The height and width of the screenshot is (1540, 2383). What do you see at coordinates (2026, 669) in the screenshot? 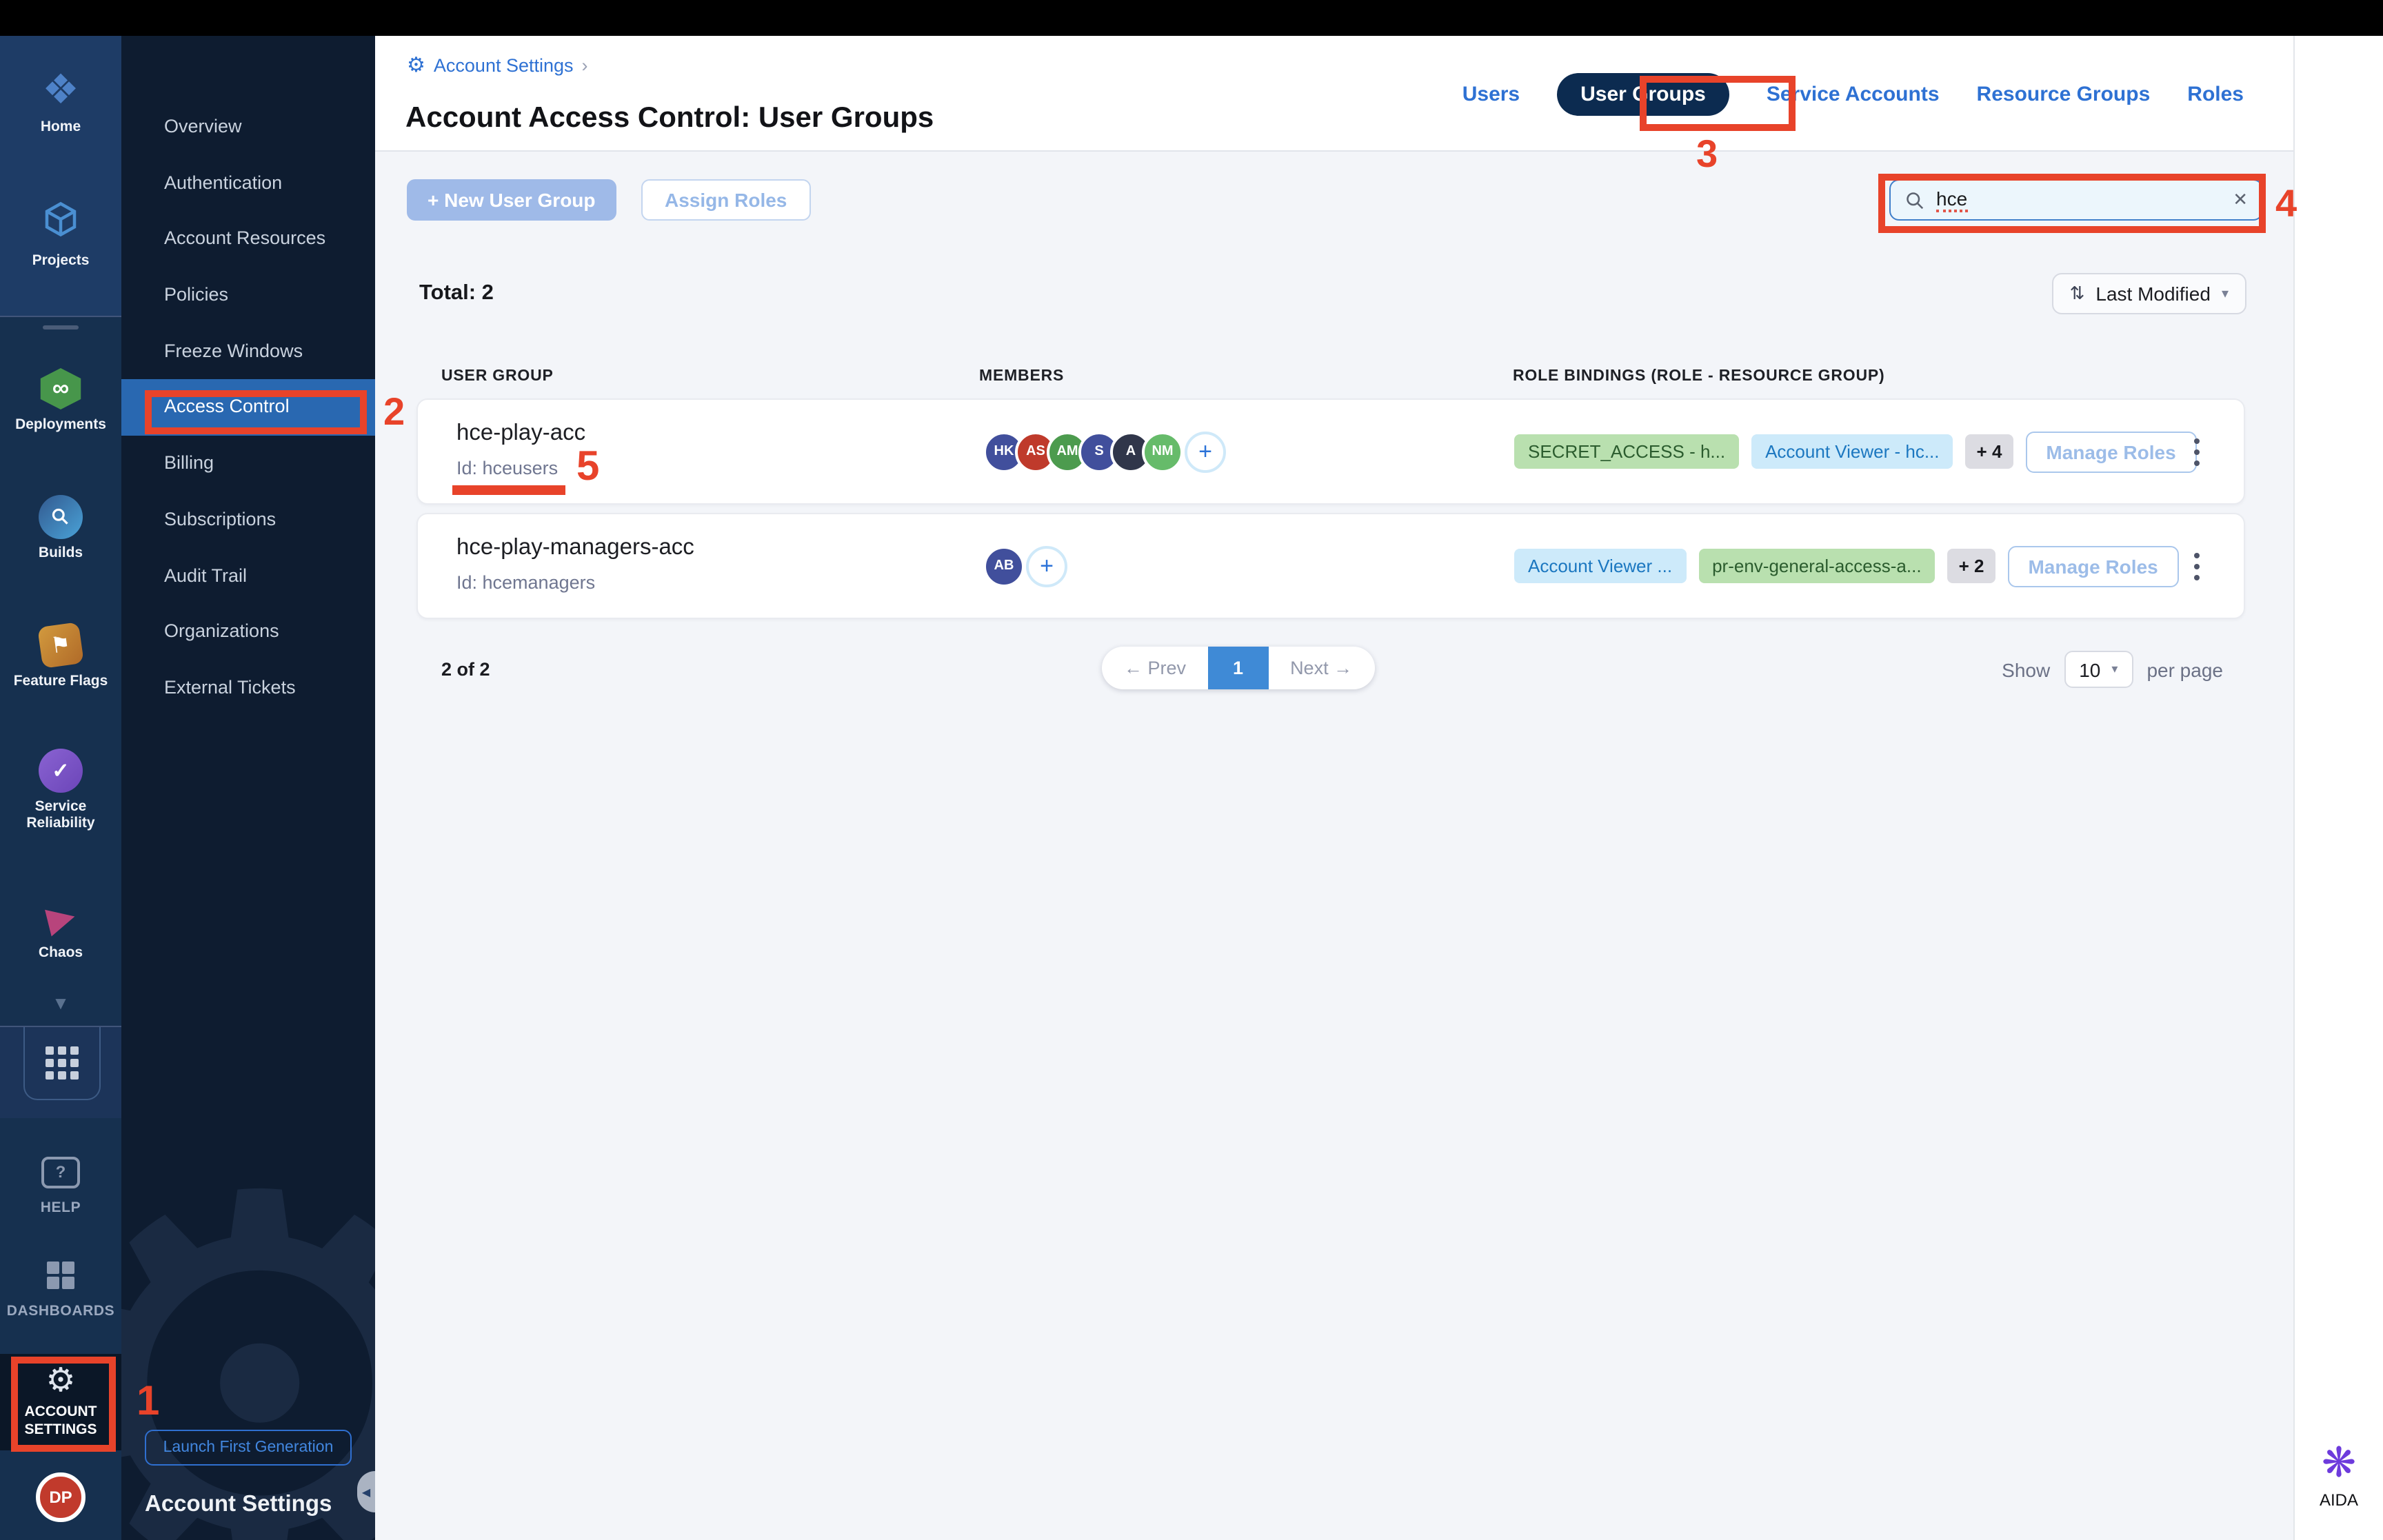
I see `show-label: Show` at bounding box center [2026, 669].